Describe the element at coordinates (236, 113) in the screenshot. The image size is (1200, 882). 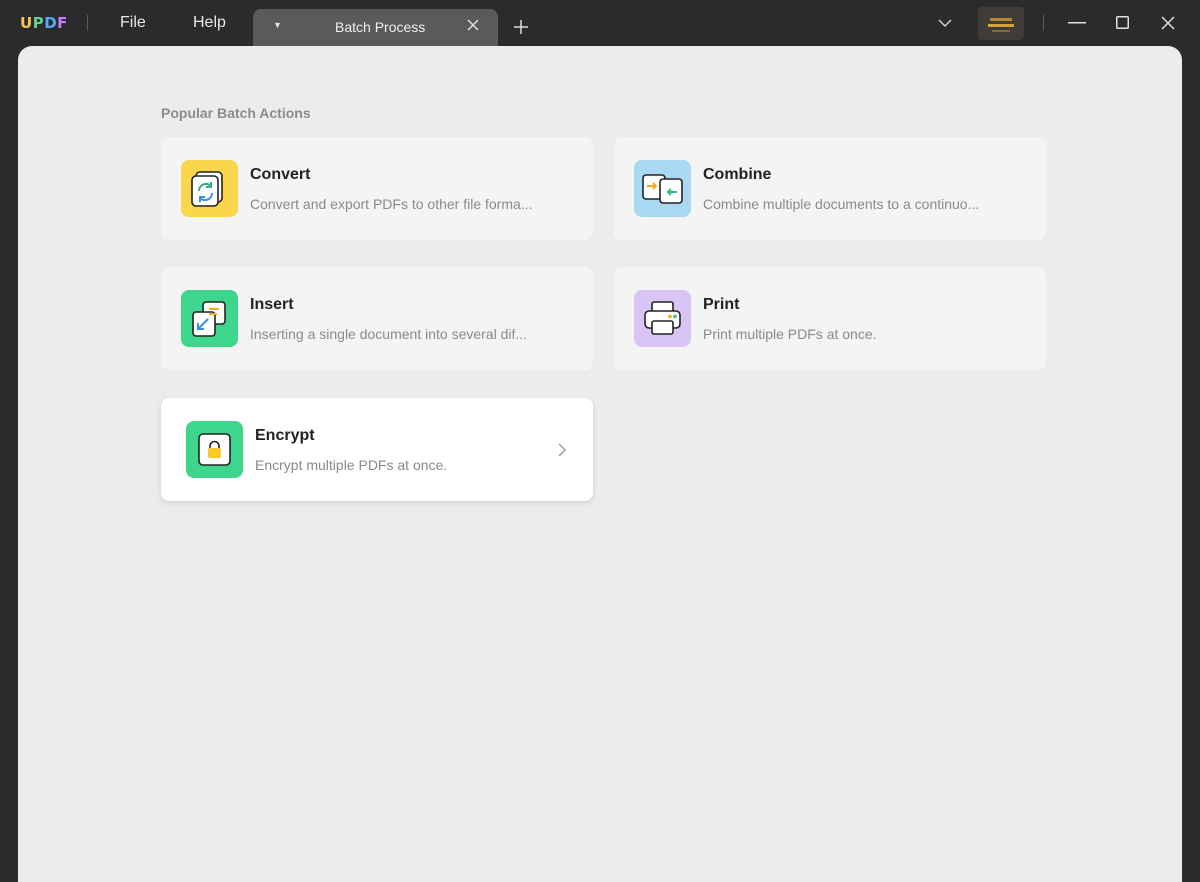
I see `section-title: Popular Batch Actions` at that location.